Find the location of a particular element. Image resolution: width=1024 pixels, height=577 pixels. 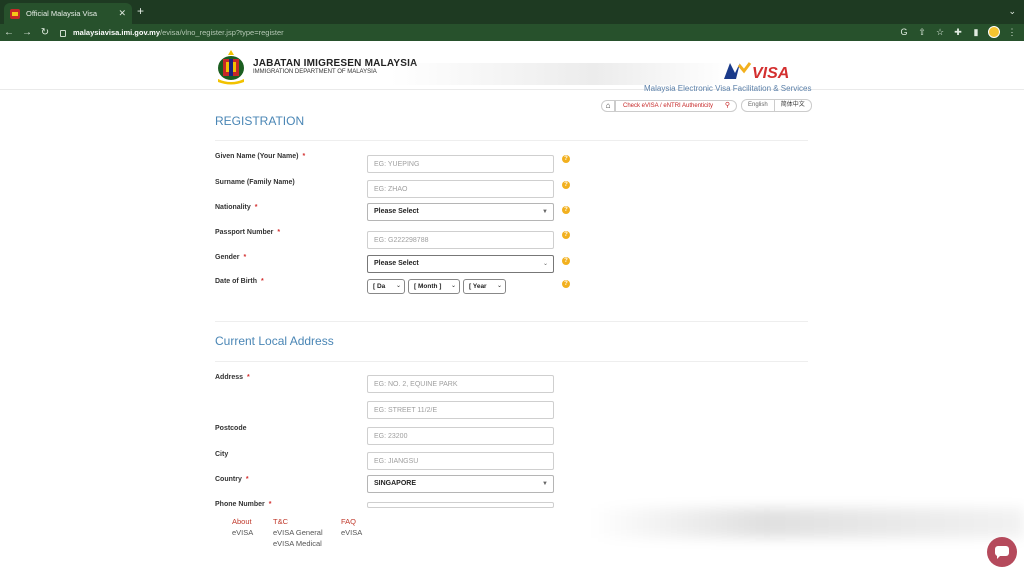

myvisa-logo: VISA is located at coordinates (766, 71).